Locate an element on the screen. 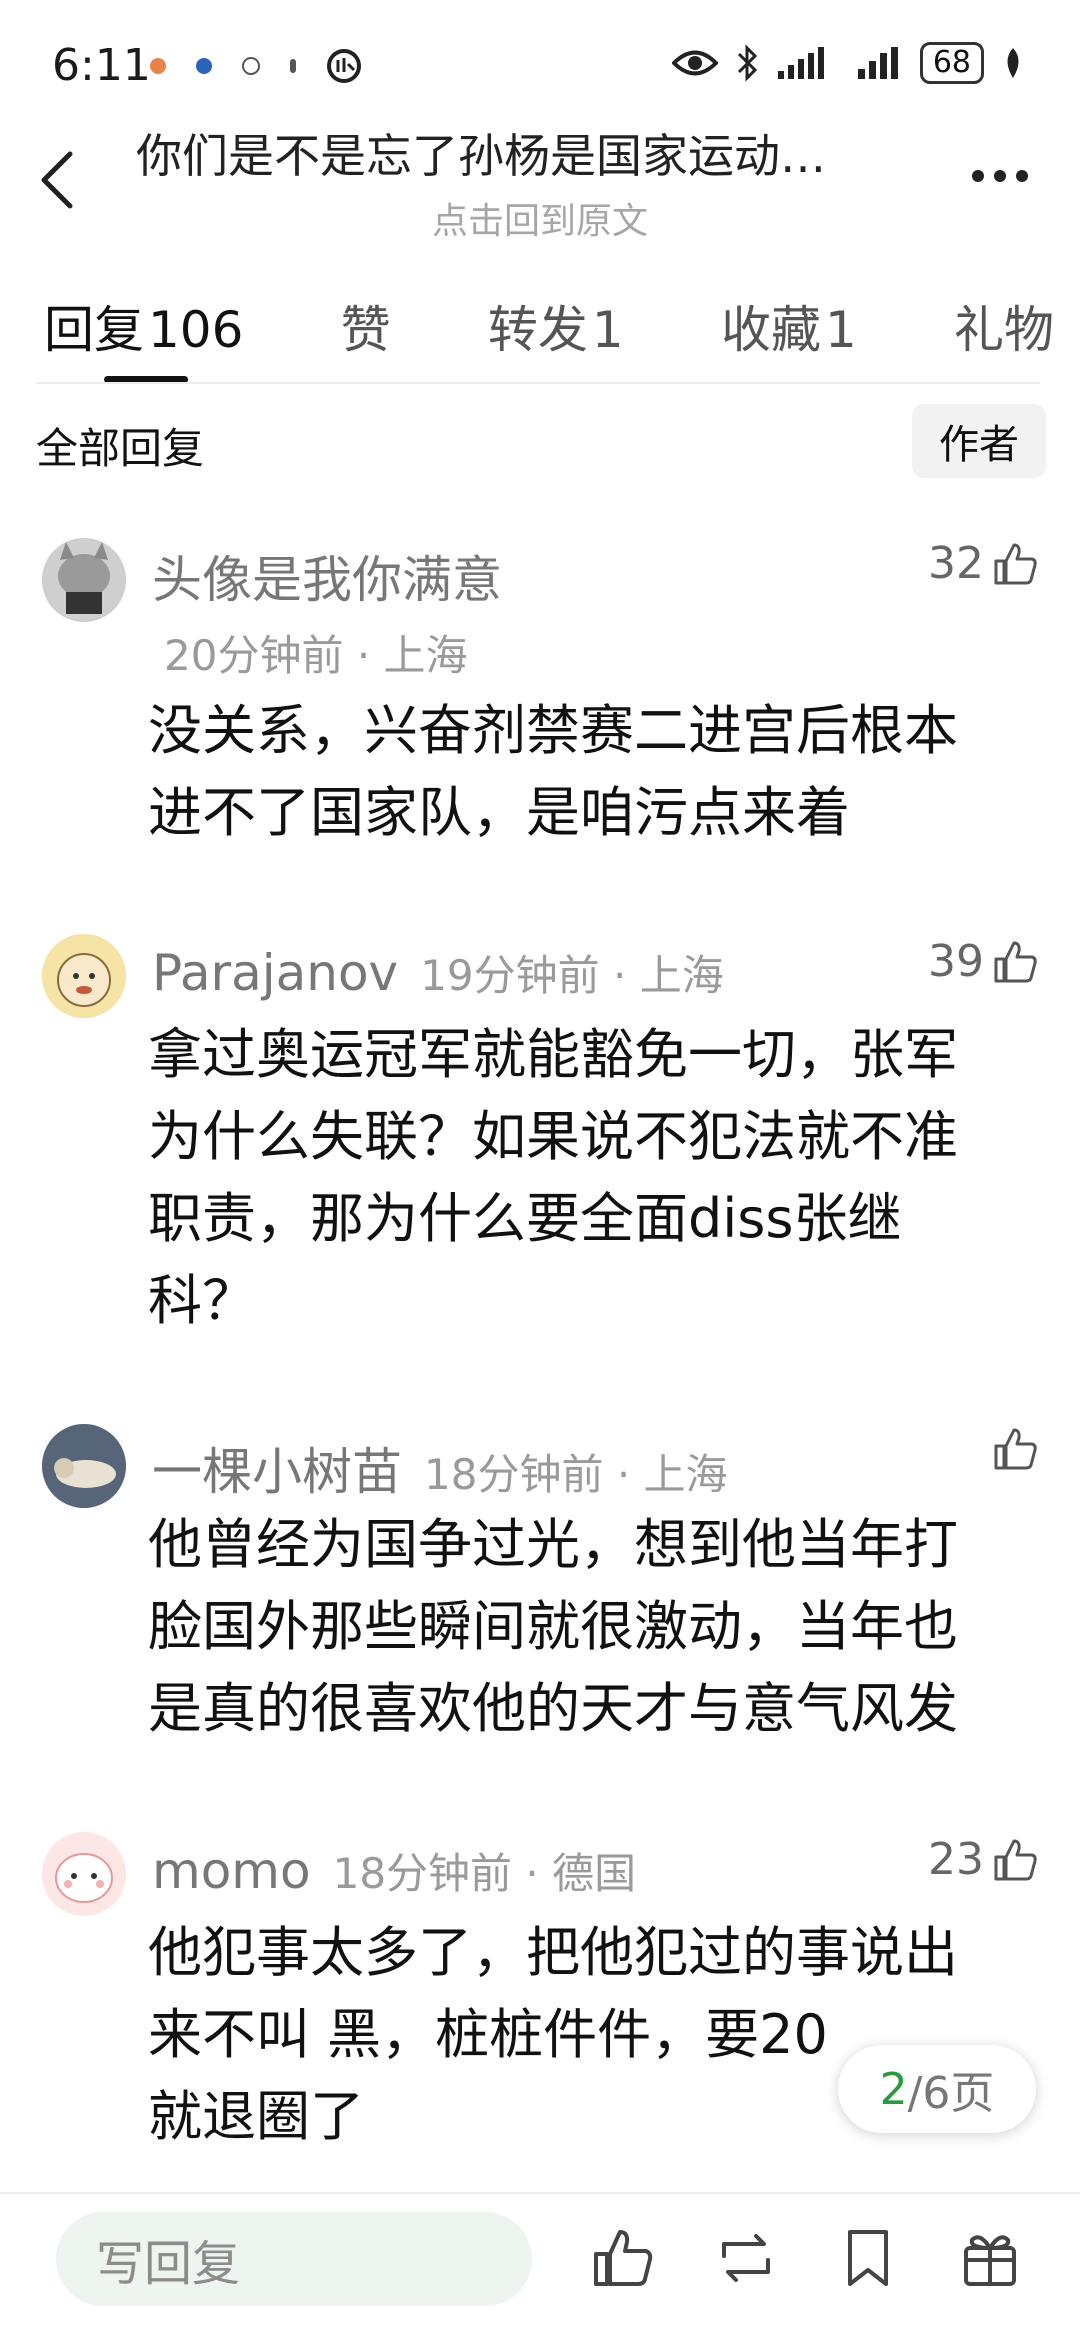 This screenshot has width=1080, height=2331. notification-icons is located at coordinates (256, 66).